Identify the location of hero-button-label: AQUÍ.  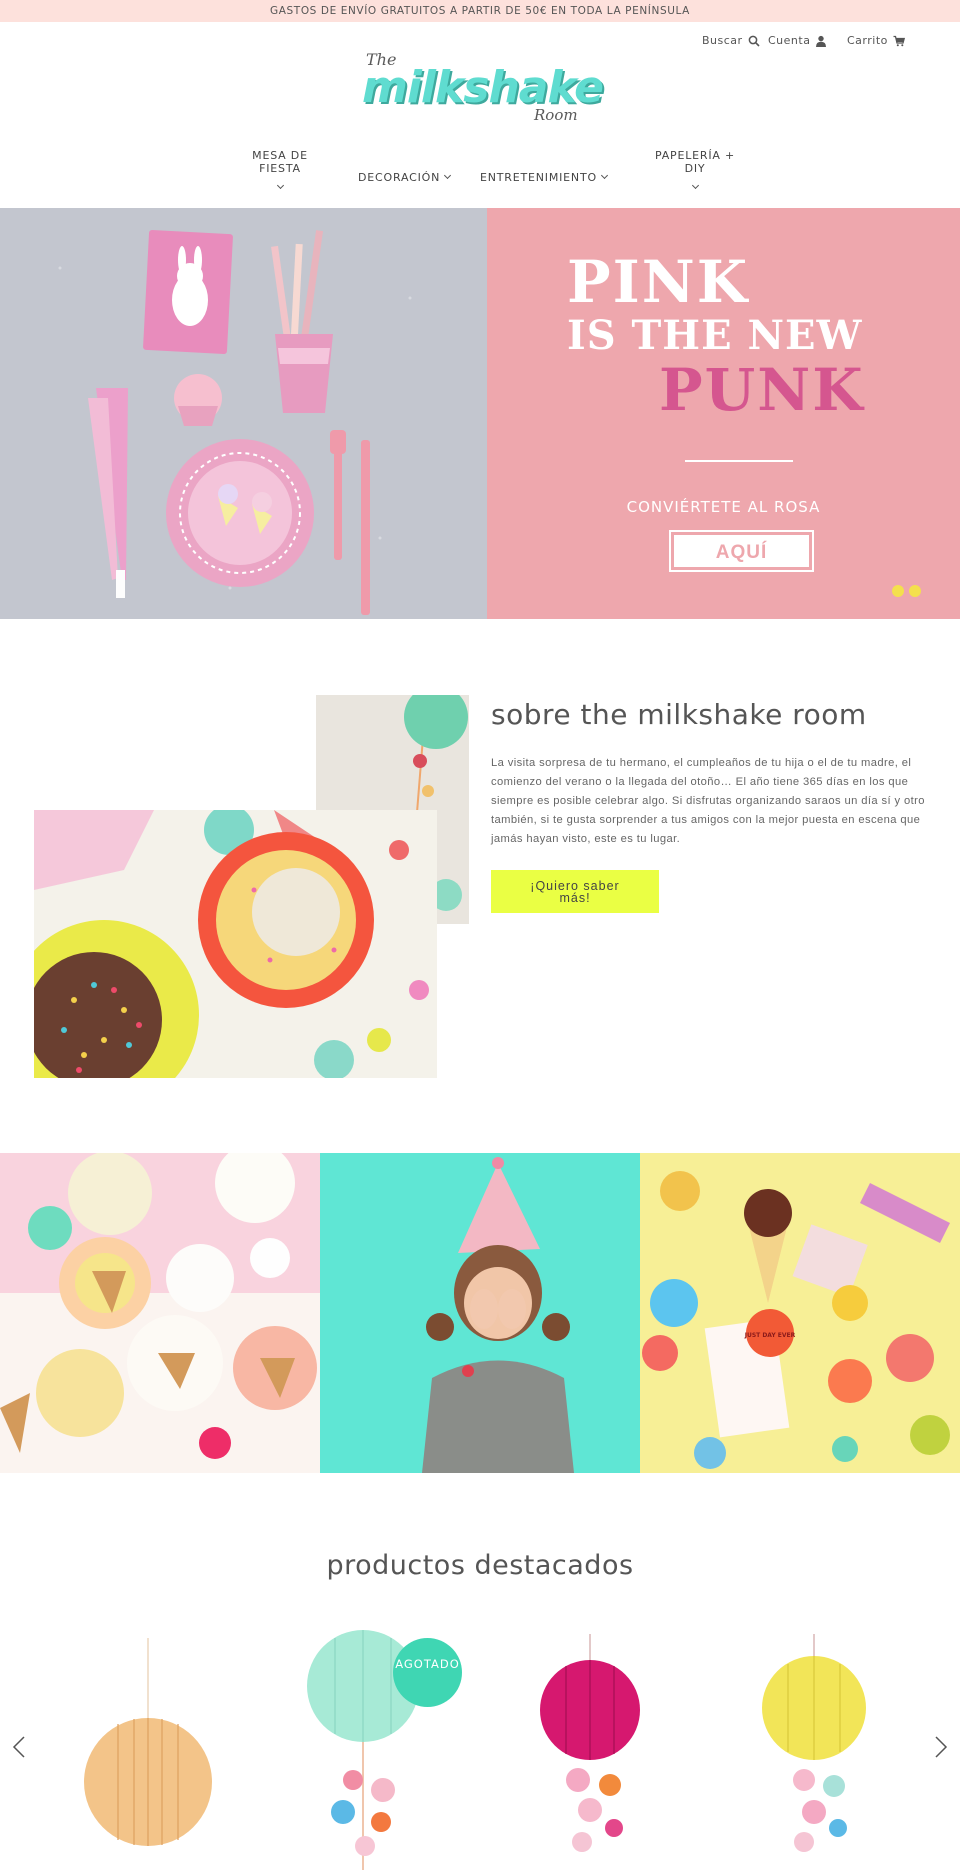
(741, 551).